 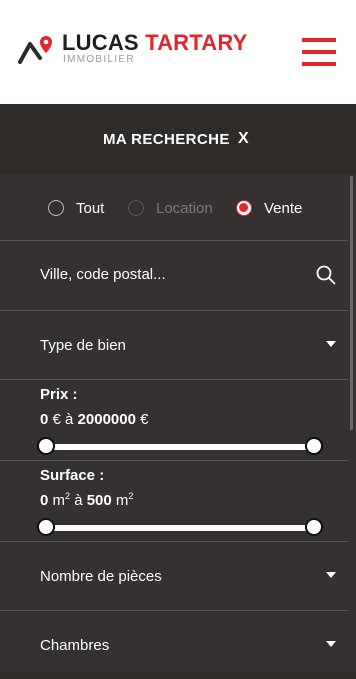 What do you see at coordinates (243, 139) in the screenshot?
I see `close-button: X` at bounding box center [243, 139].